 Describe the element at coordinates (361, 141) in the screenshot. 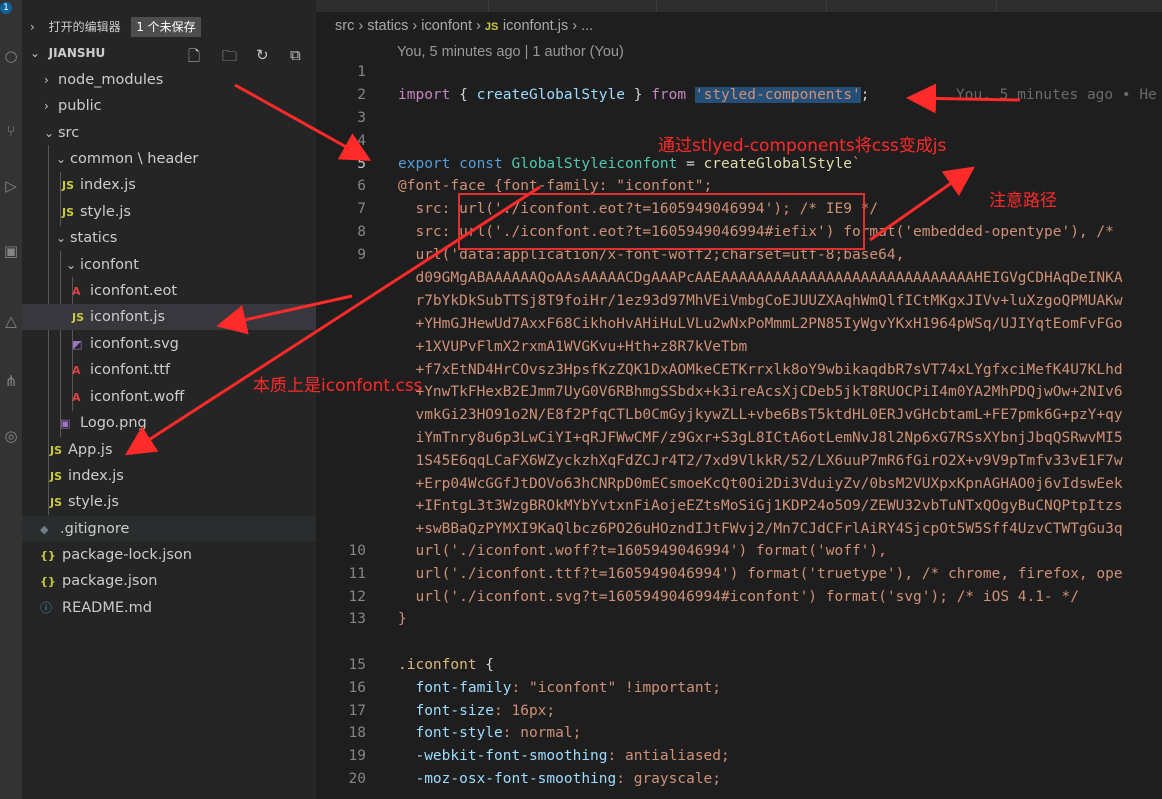

I see `line-number: 4` at that location.